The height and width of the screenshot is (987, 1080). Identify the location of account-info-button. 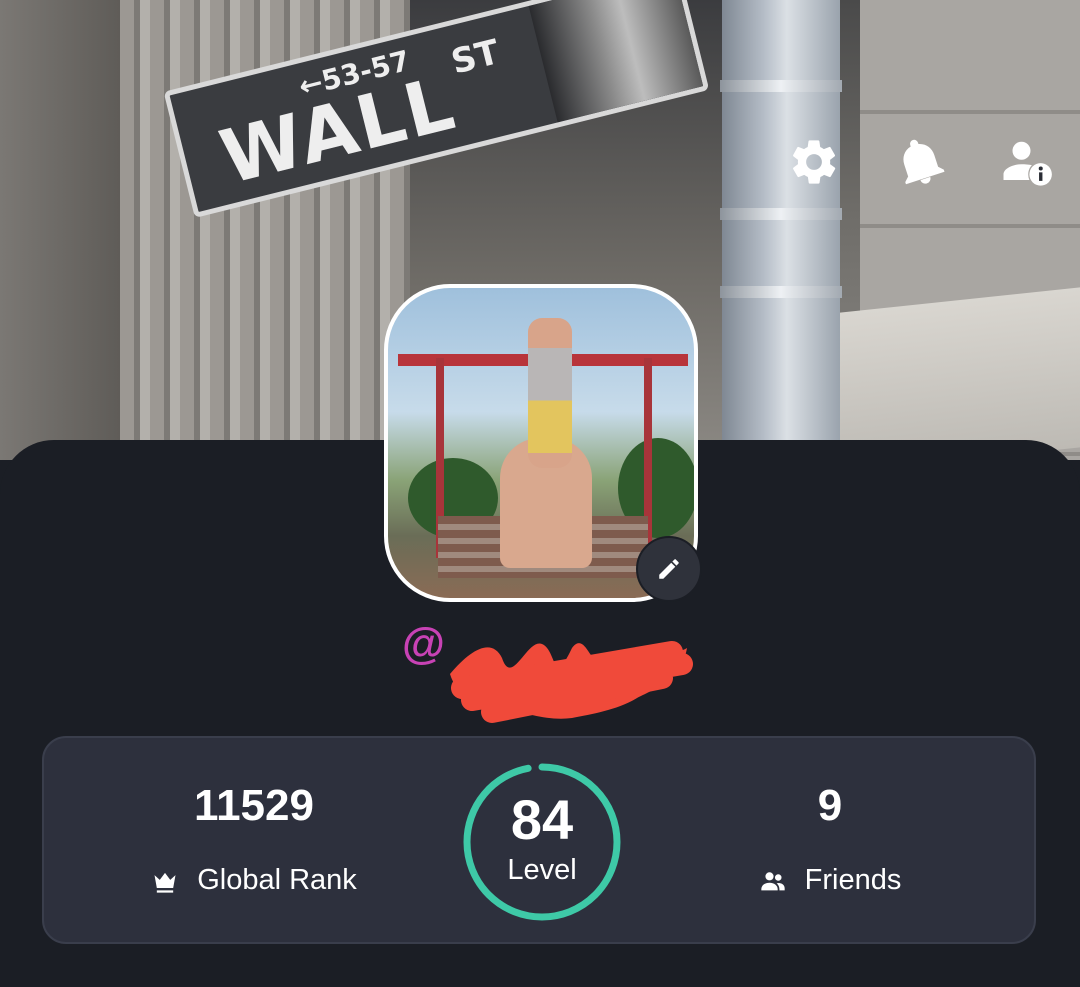
(1026, 162).